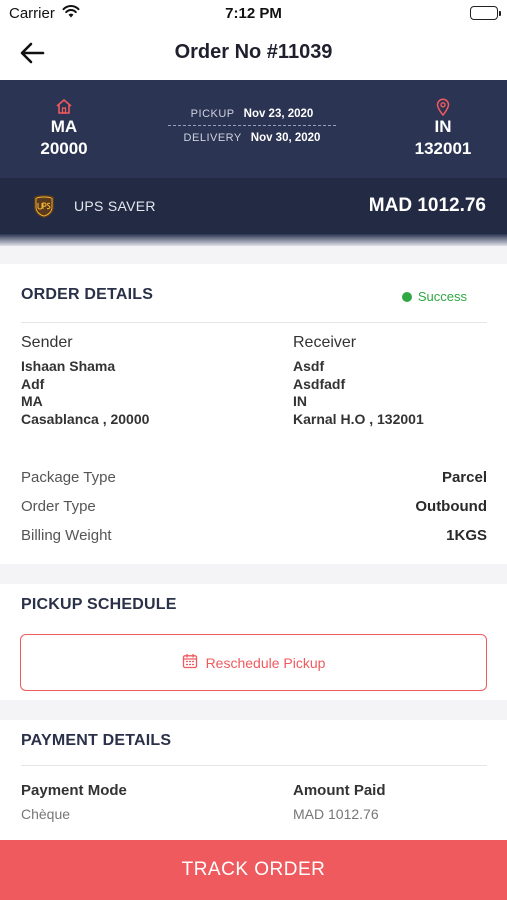  What do you see at coordinates (254, 477) in the screenshot?
I see `package-type-row: Package Type Parcel` at bounding box center [254, 477].